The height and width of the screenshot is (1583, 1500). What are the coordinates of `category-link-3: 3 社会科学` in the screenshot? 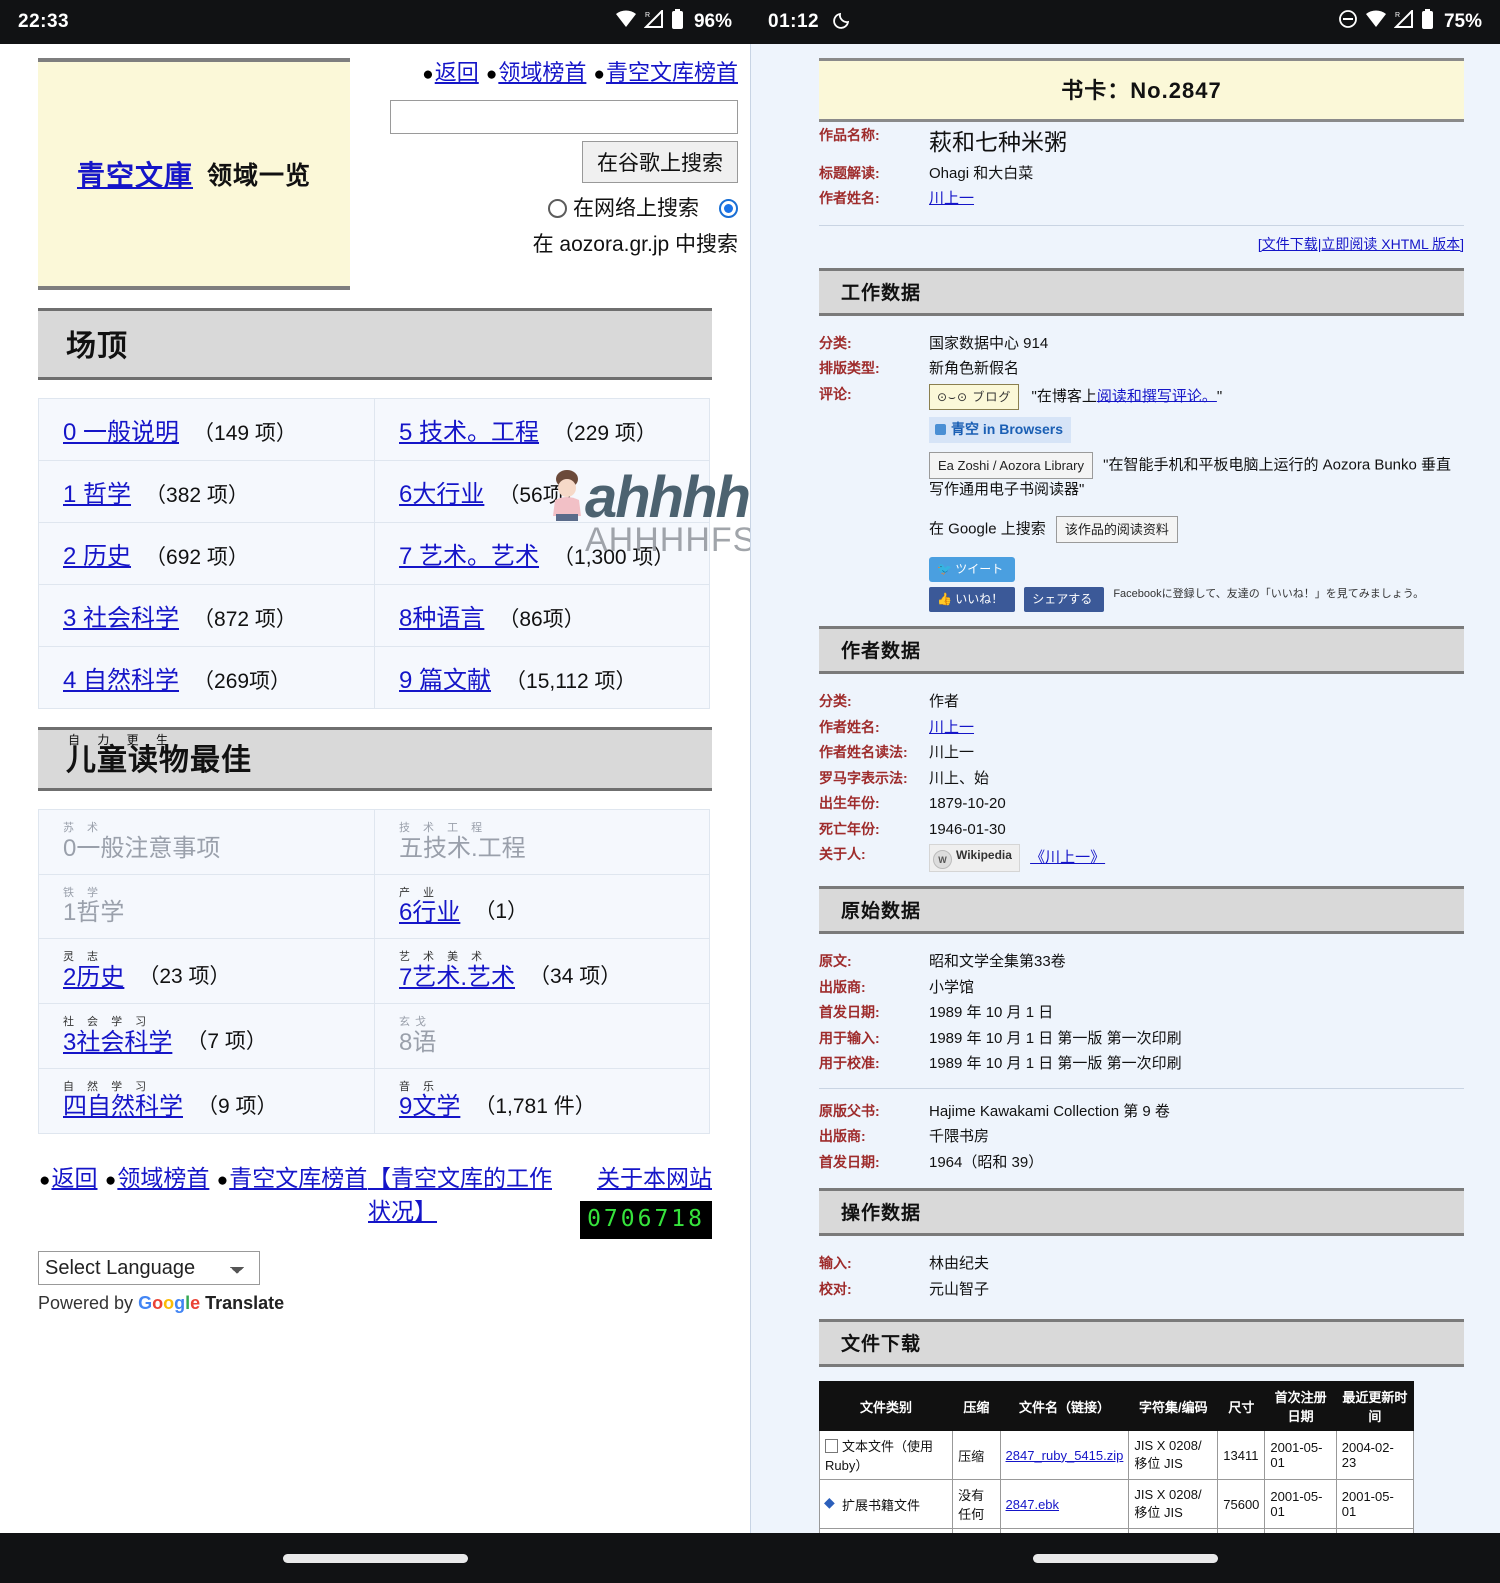 It's located at (121, 618).